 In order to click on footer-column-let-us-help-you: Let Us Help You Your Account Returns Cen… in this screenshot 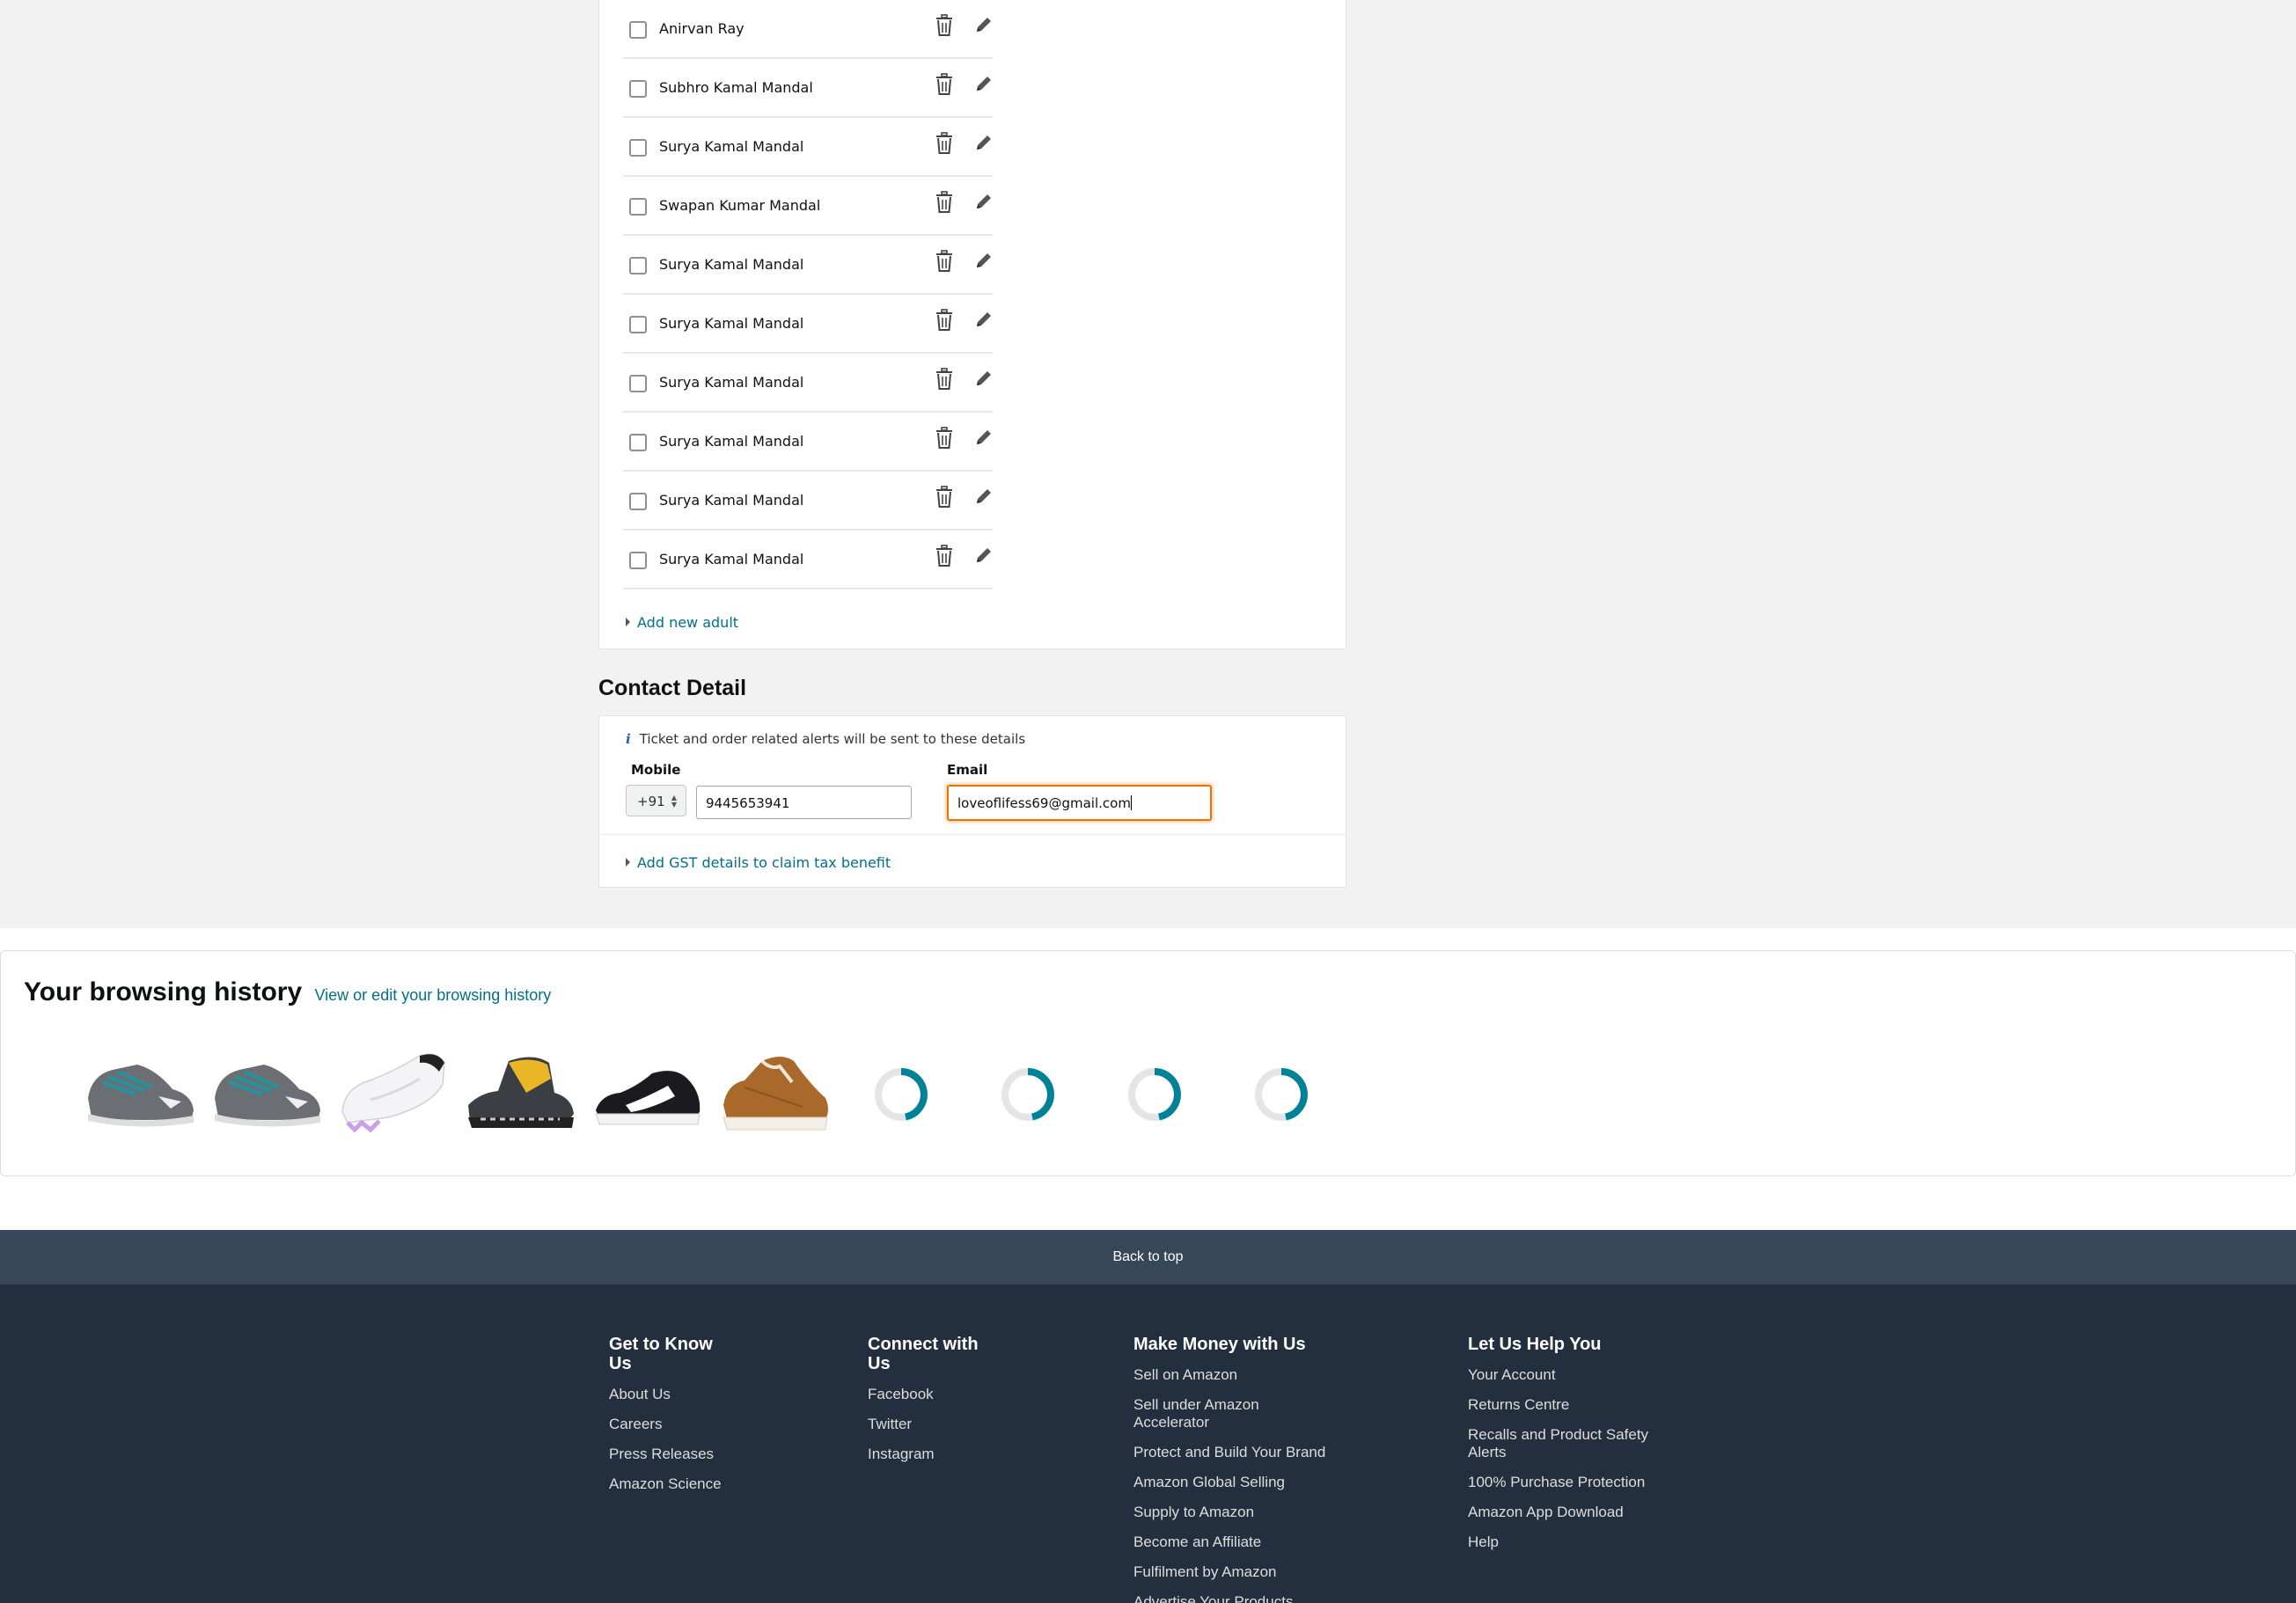, I will do `click(1578, 1449)`.